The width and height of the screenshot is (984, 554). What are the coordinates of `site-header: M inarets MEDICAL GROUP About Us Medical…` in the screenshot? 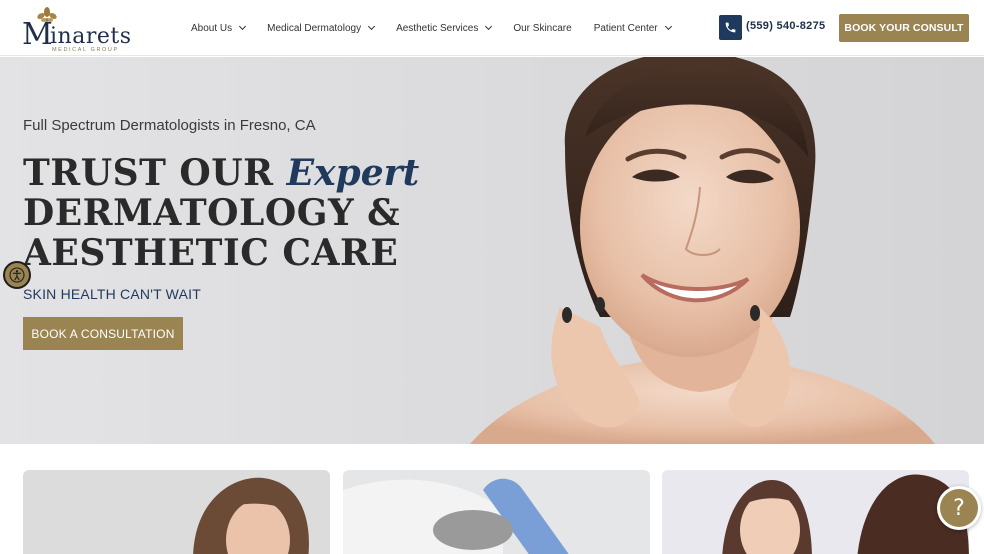 It's located at (492, 28).